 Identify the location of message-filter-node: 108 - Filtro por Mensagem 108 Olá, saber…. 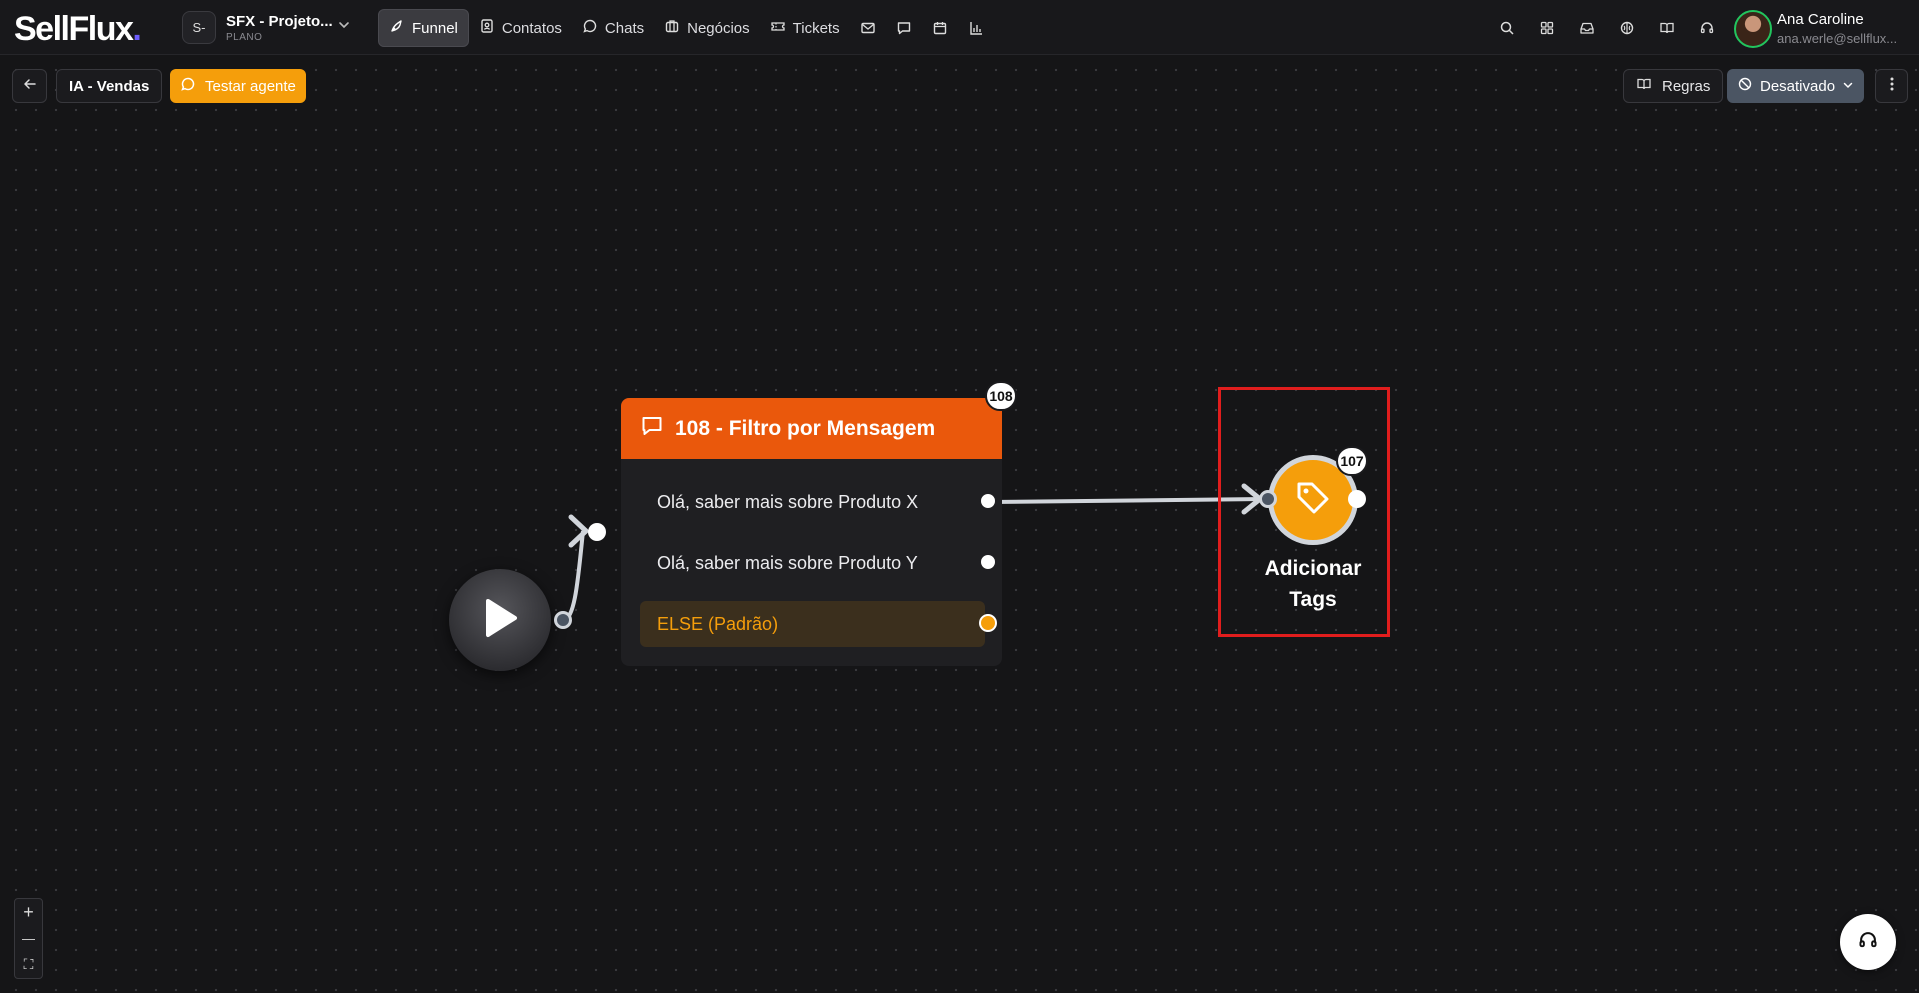
(819, 523).